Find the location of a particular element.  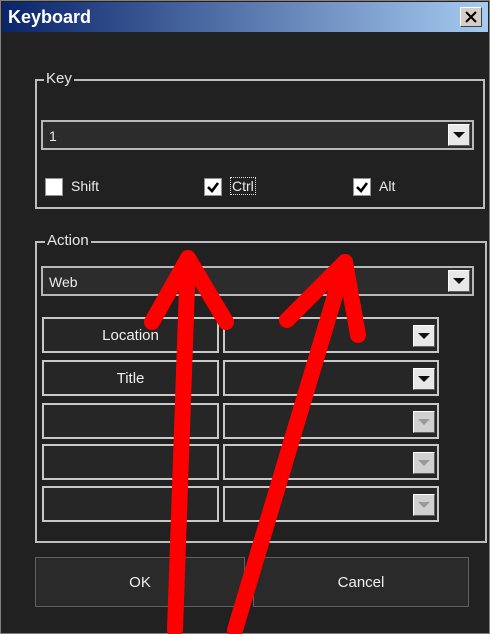

ctrl-label: Ctrl is located at coordinates (243, 186).